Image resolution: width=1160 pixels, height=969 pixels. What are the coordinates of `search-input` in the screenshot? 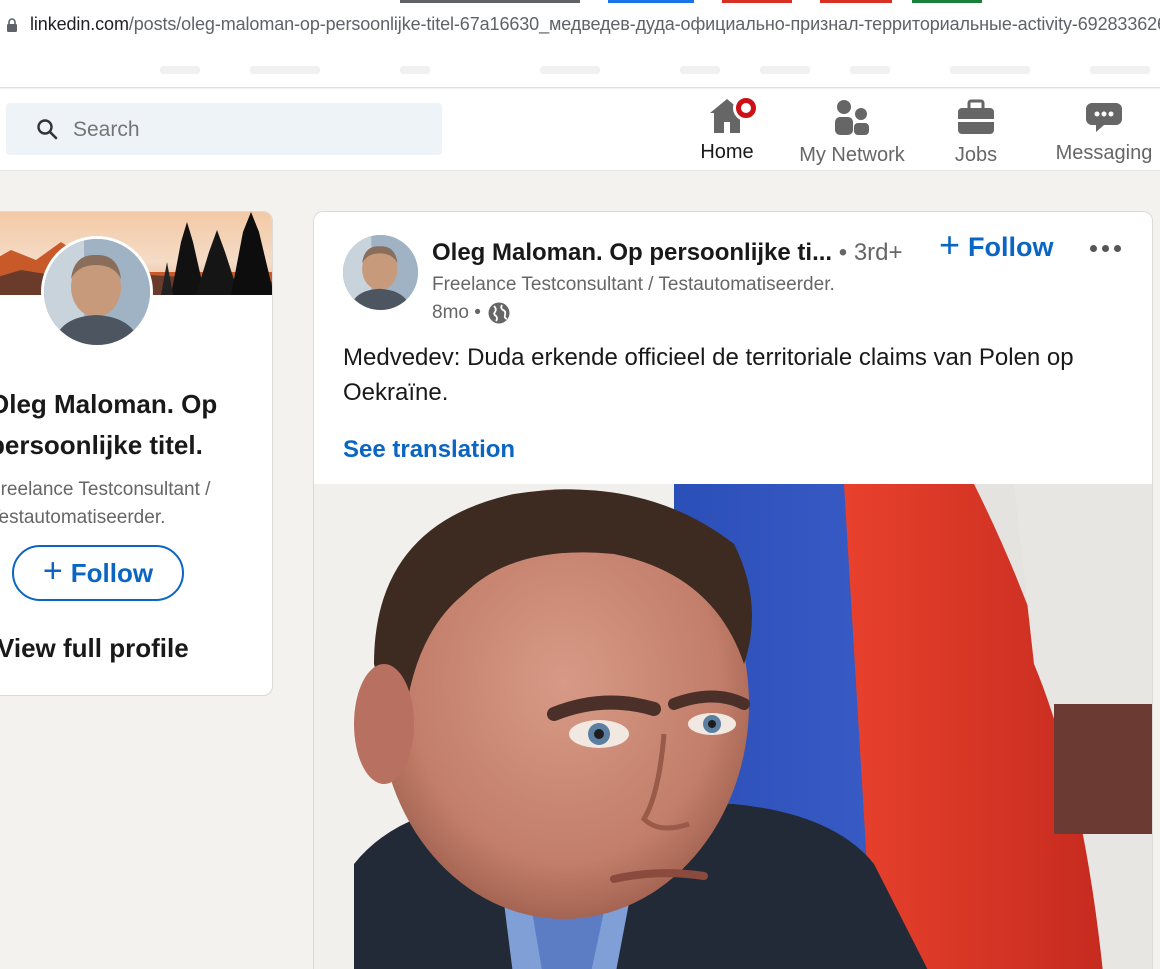 It's located at (243, 130).